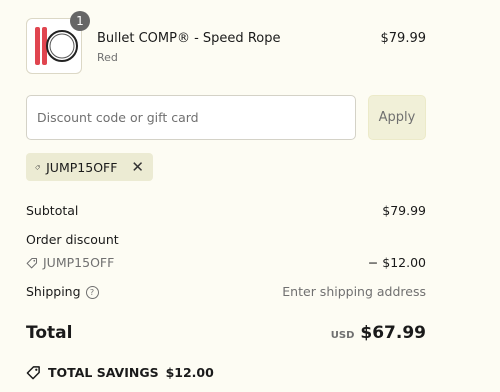  What do you see at coordinates (49, 333) in the screenshot?
I see `total-label: Total` at bounding box center [49, 333].